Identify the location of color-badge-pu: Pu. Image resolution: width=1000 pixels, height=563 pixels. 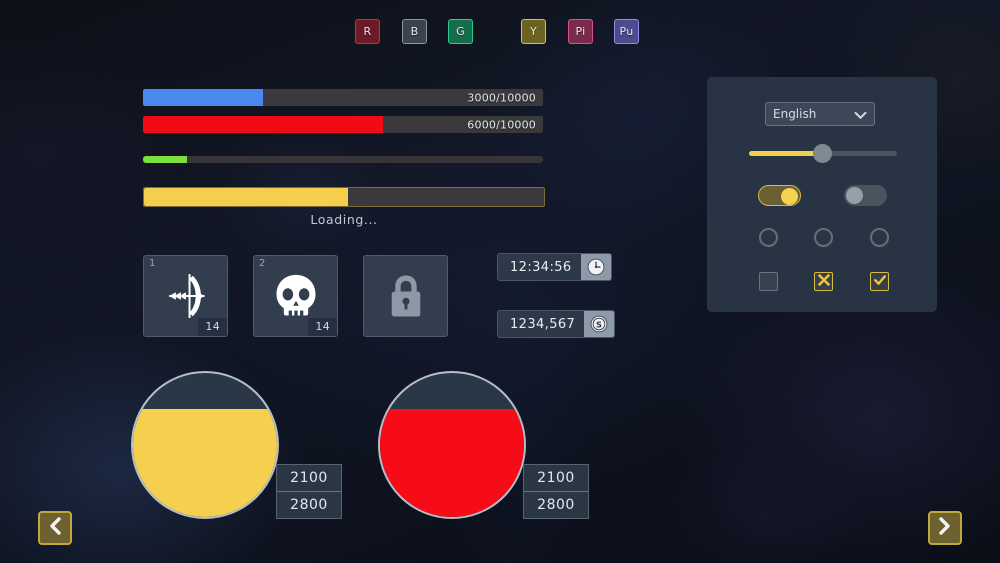
(626, 31).